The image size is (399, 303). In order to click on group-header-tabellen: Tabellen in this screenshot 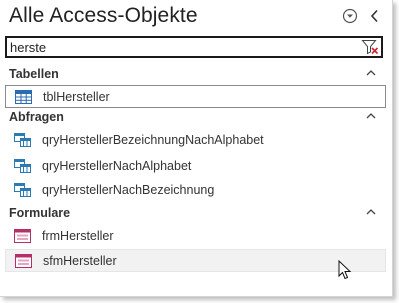, I will do `click(195, 75)`.